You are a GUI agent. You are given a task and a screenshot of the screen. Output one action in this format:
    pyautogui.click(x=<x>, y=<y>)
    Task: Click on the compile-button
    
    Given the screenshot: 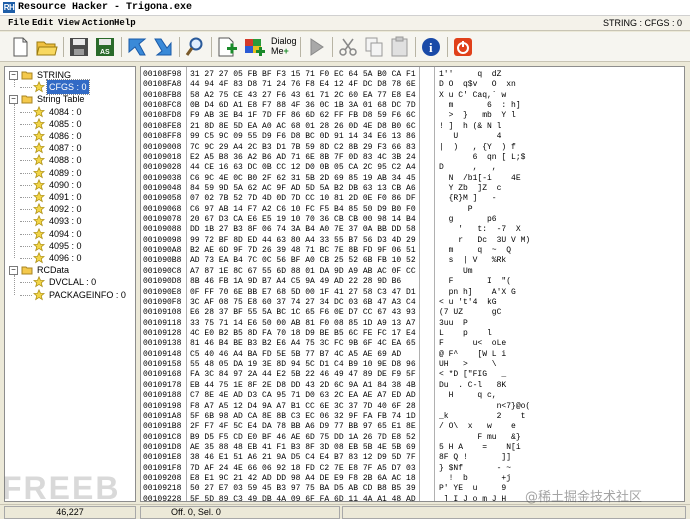 What is the action you would take?
    pyautogui.click(x=137, y=47)
    